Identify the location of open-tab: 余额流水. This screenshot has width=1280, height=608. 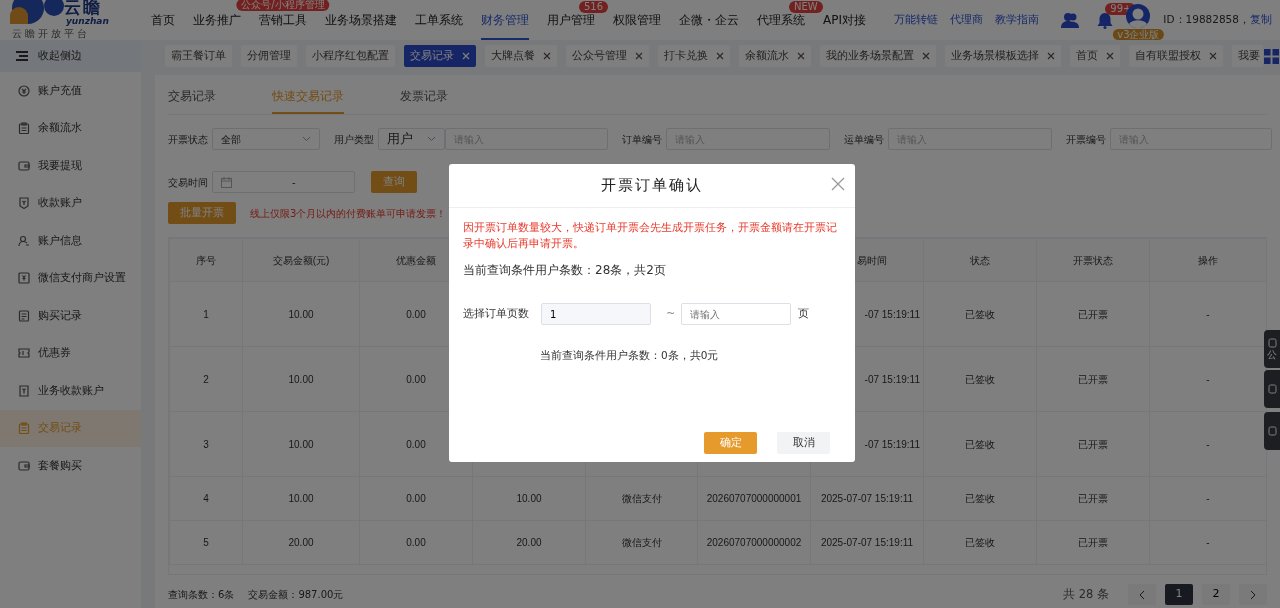
(775, 56).